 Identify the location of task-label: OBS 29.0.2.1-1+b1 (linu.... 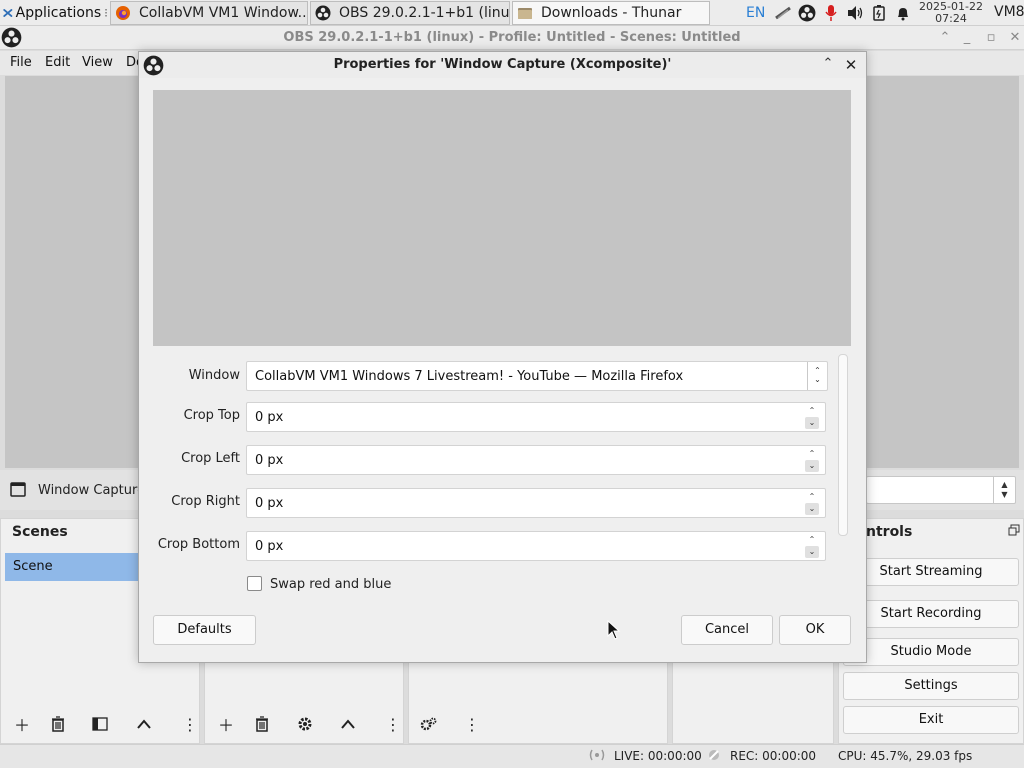
(424, 13).